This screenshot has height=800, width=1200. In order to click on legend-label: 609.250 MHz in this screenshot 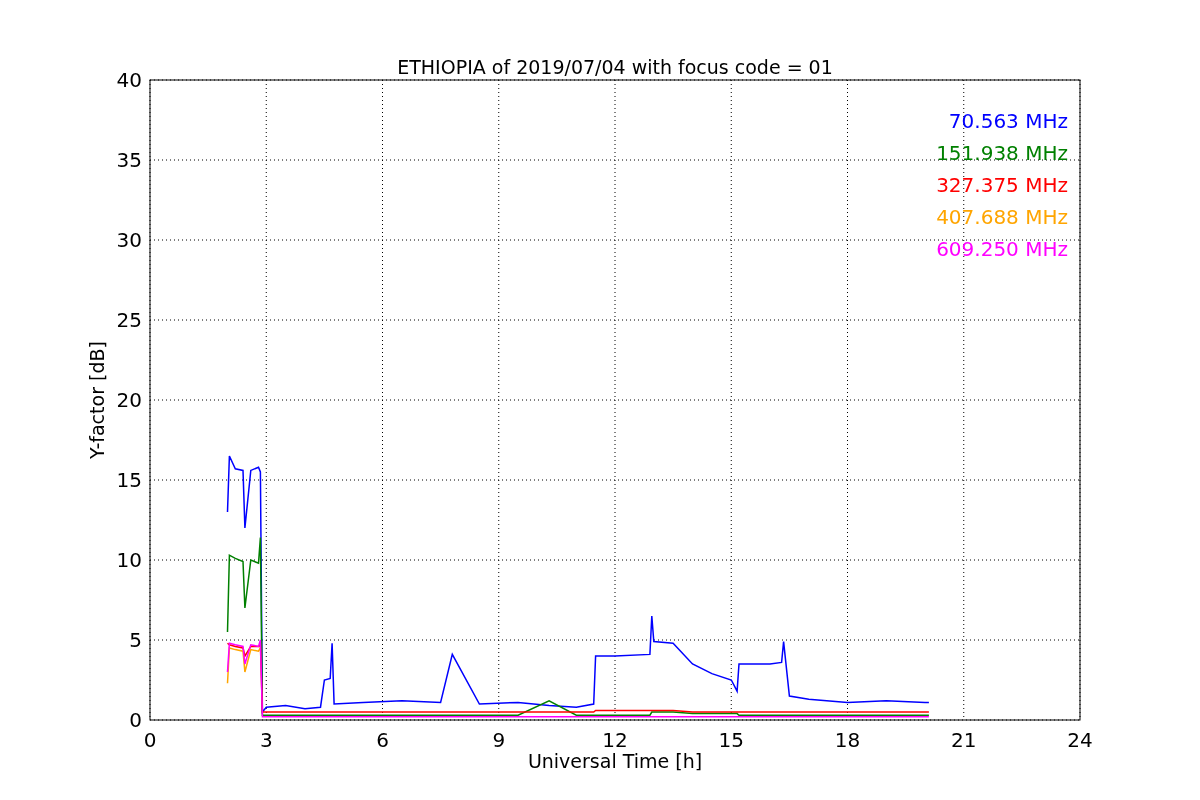, I will do `click(1002, 249)`.